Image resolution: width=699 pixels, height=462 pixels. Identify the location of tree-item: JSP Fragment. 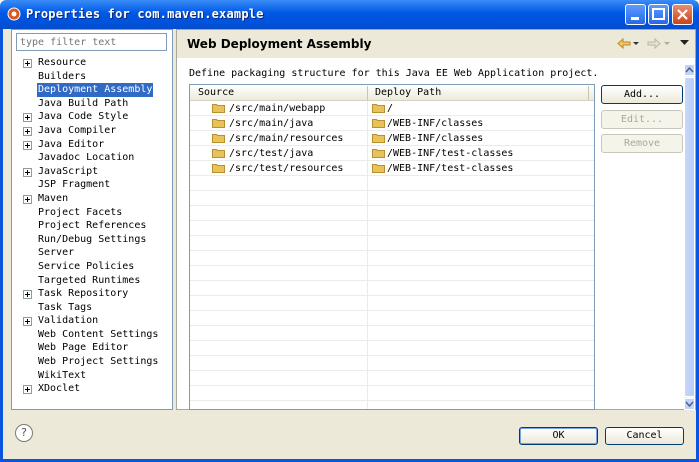
(92, 185).